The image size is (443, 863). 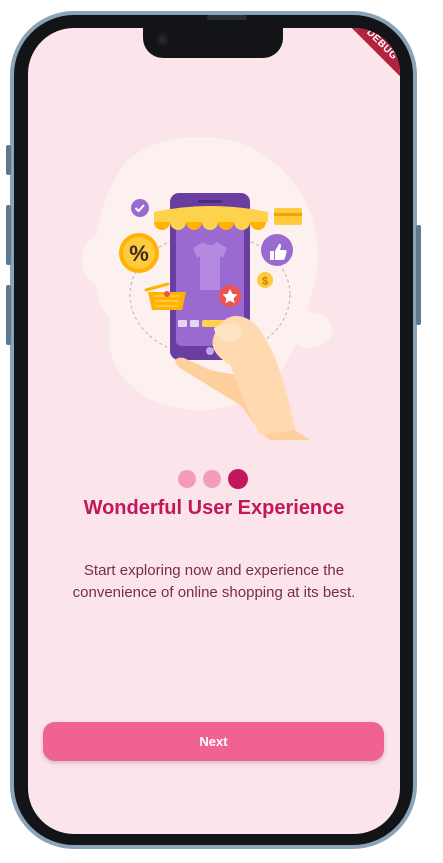 I want to click on background-blob-right, so click(x=310, y=330).